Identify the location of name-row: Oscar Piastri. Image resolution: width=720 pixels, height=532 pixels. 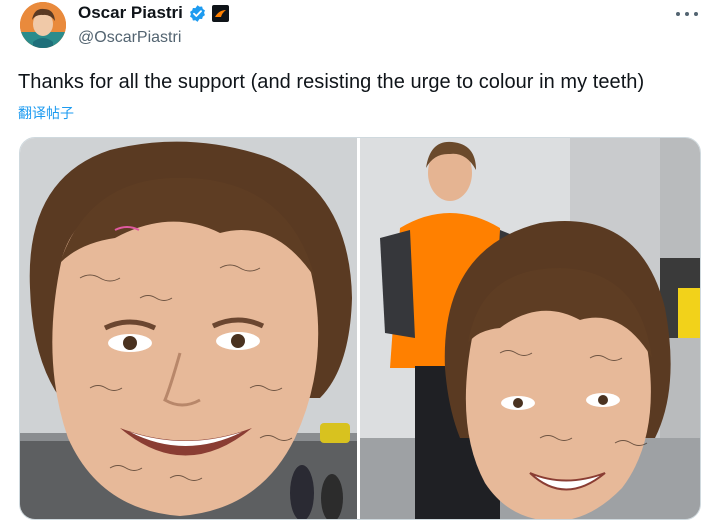
(153, 13).